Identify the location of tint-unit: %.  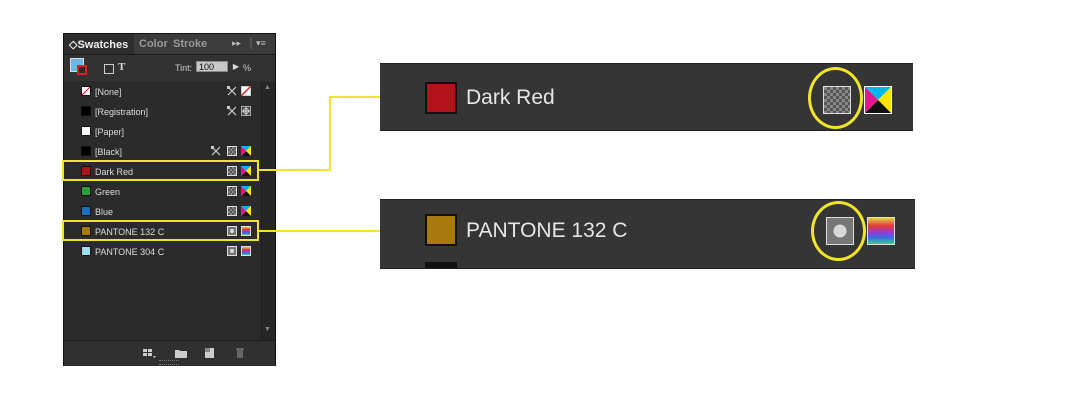
(247, 68).